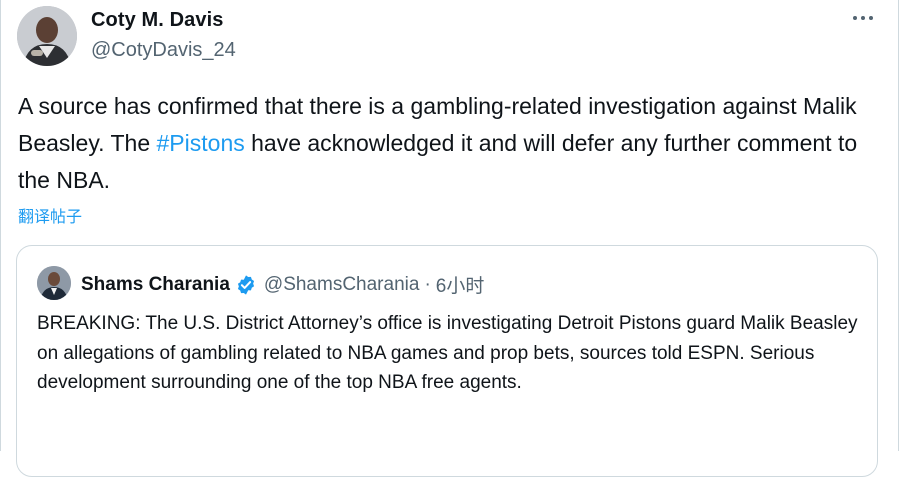 The height and width of the screenshot is (477, 899). Describe the element at coordinates (155, 285) in the screenshot. I see `quoted-author-name: Shams Charania` at that location.